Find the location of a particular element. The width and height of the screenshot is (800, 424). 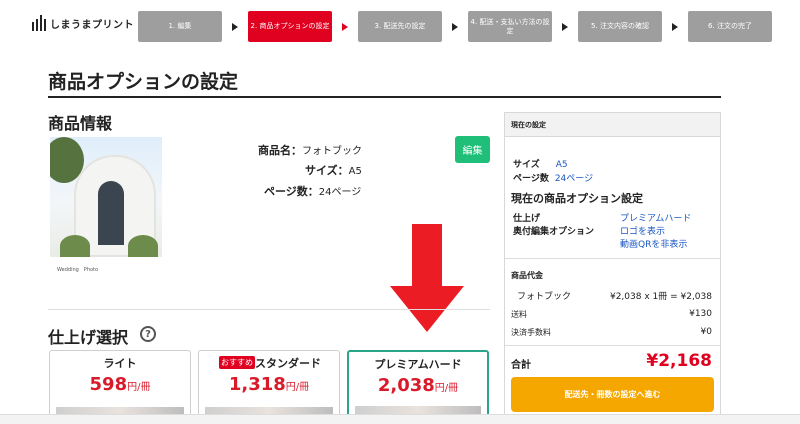

shipping-label: 送料 is located at coordinates (519, 314).